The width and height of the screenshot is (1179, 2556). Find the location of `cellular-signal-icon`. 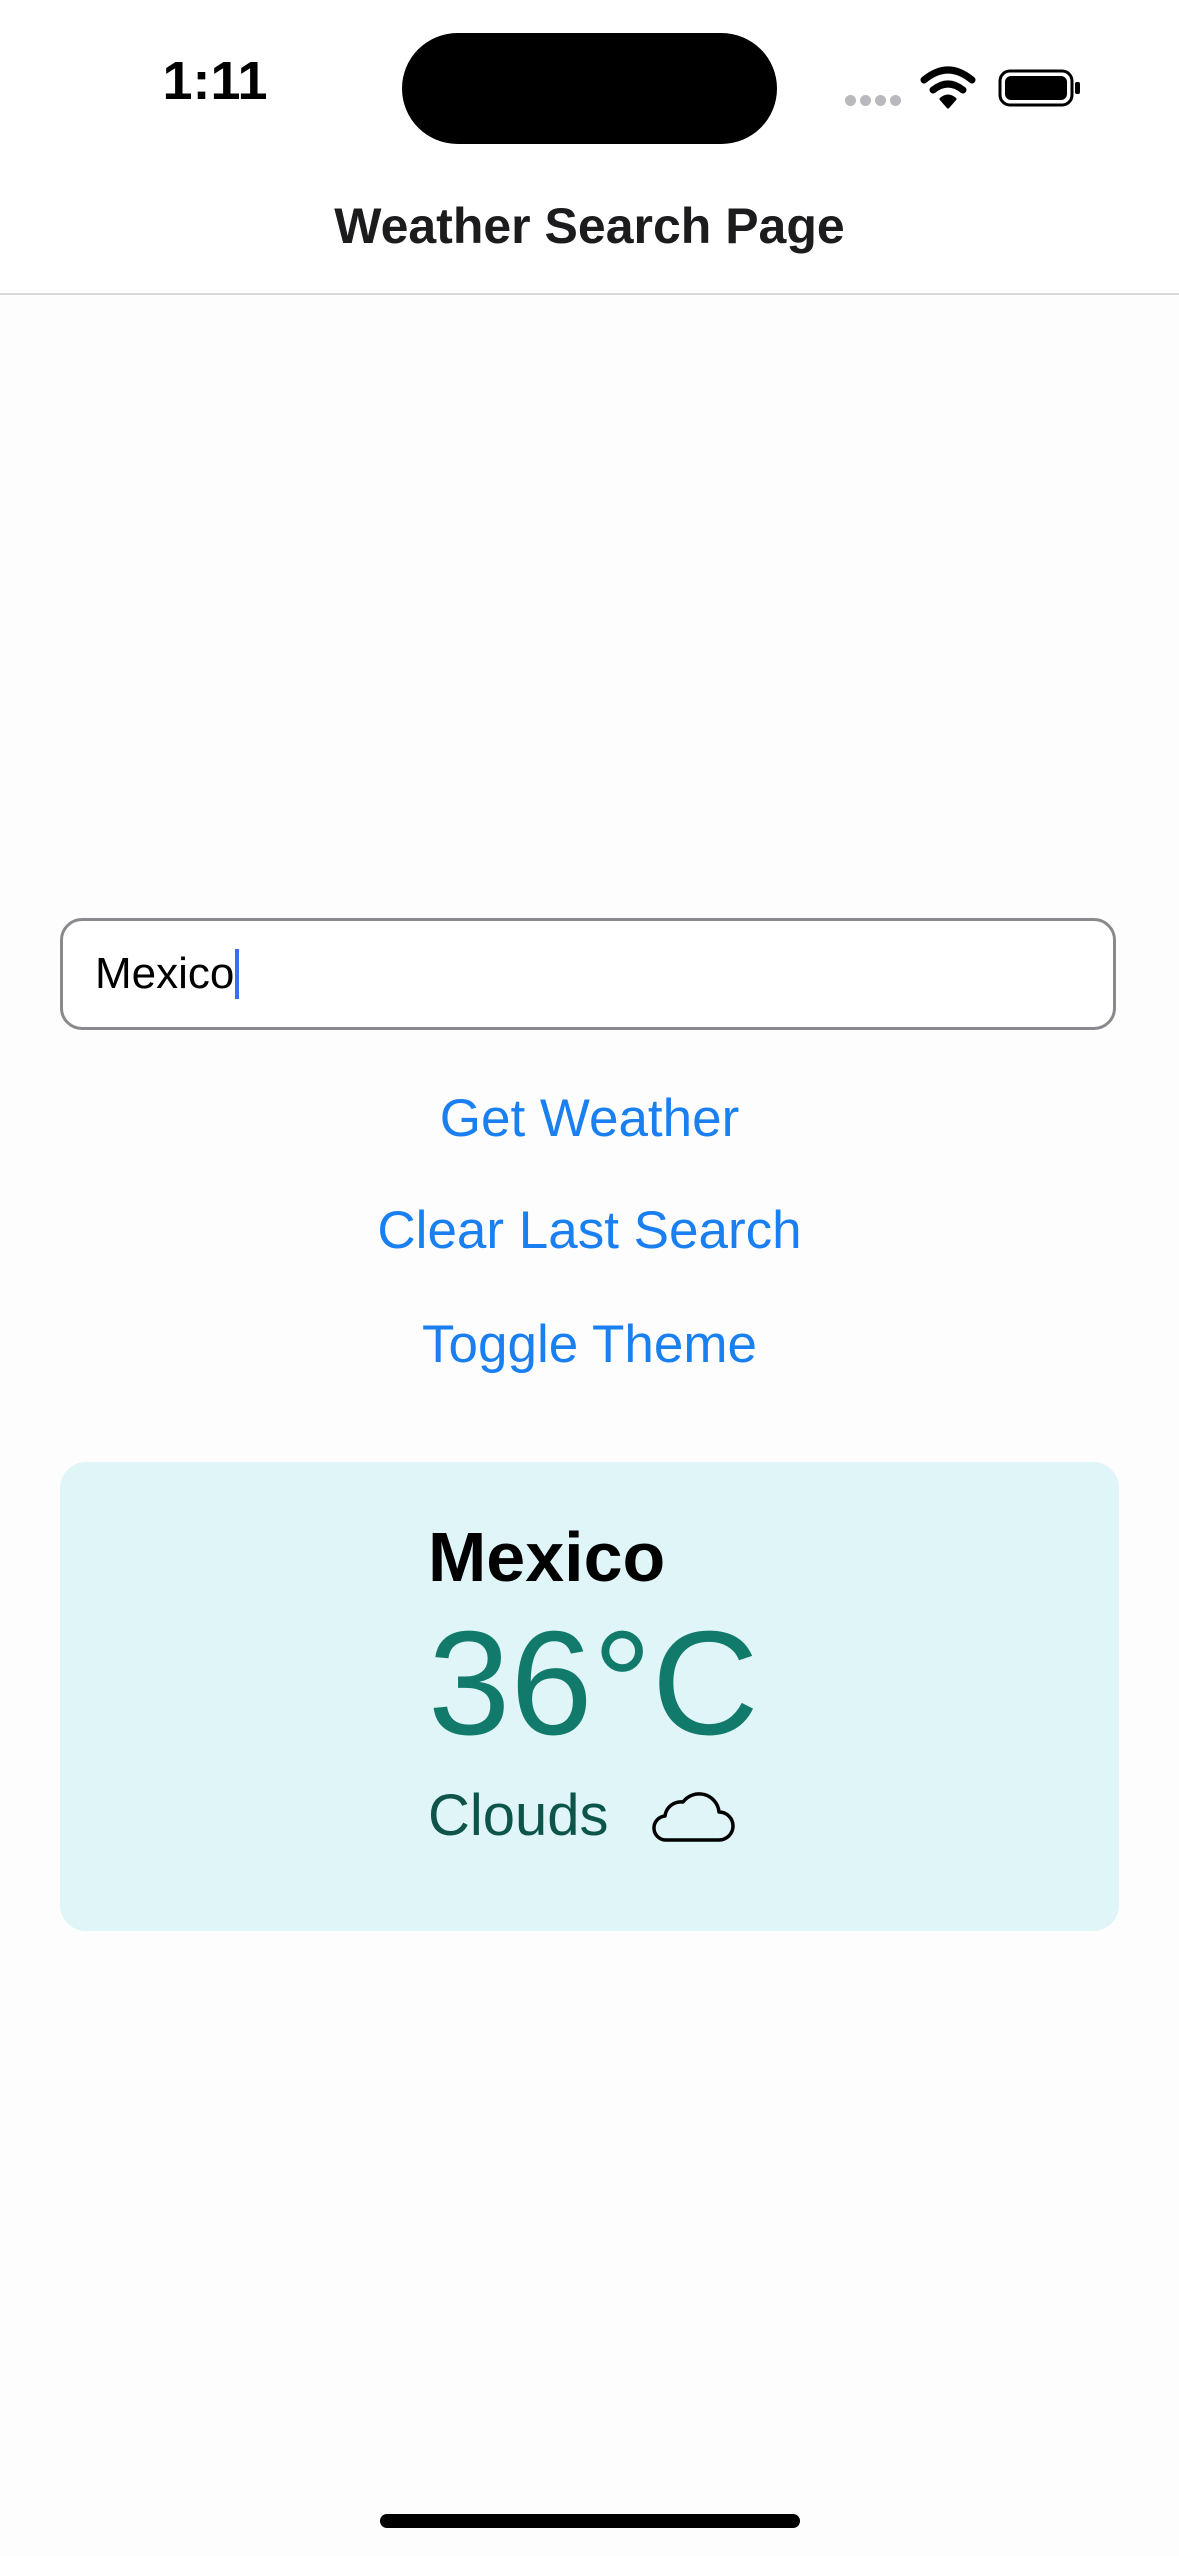

cellular-signal-icon is located at coordinates (875, 100).